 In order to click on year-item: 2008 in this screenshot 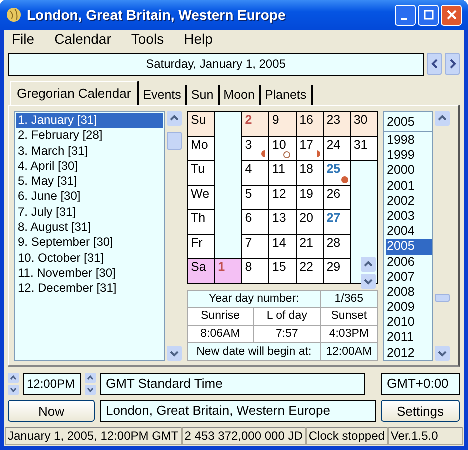, I will do `click(409, 292)`.